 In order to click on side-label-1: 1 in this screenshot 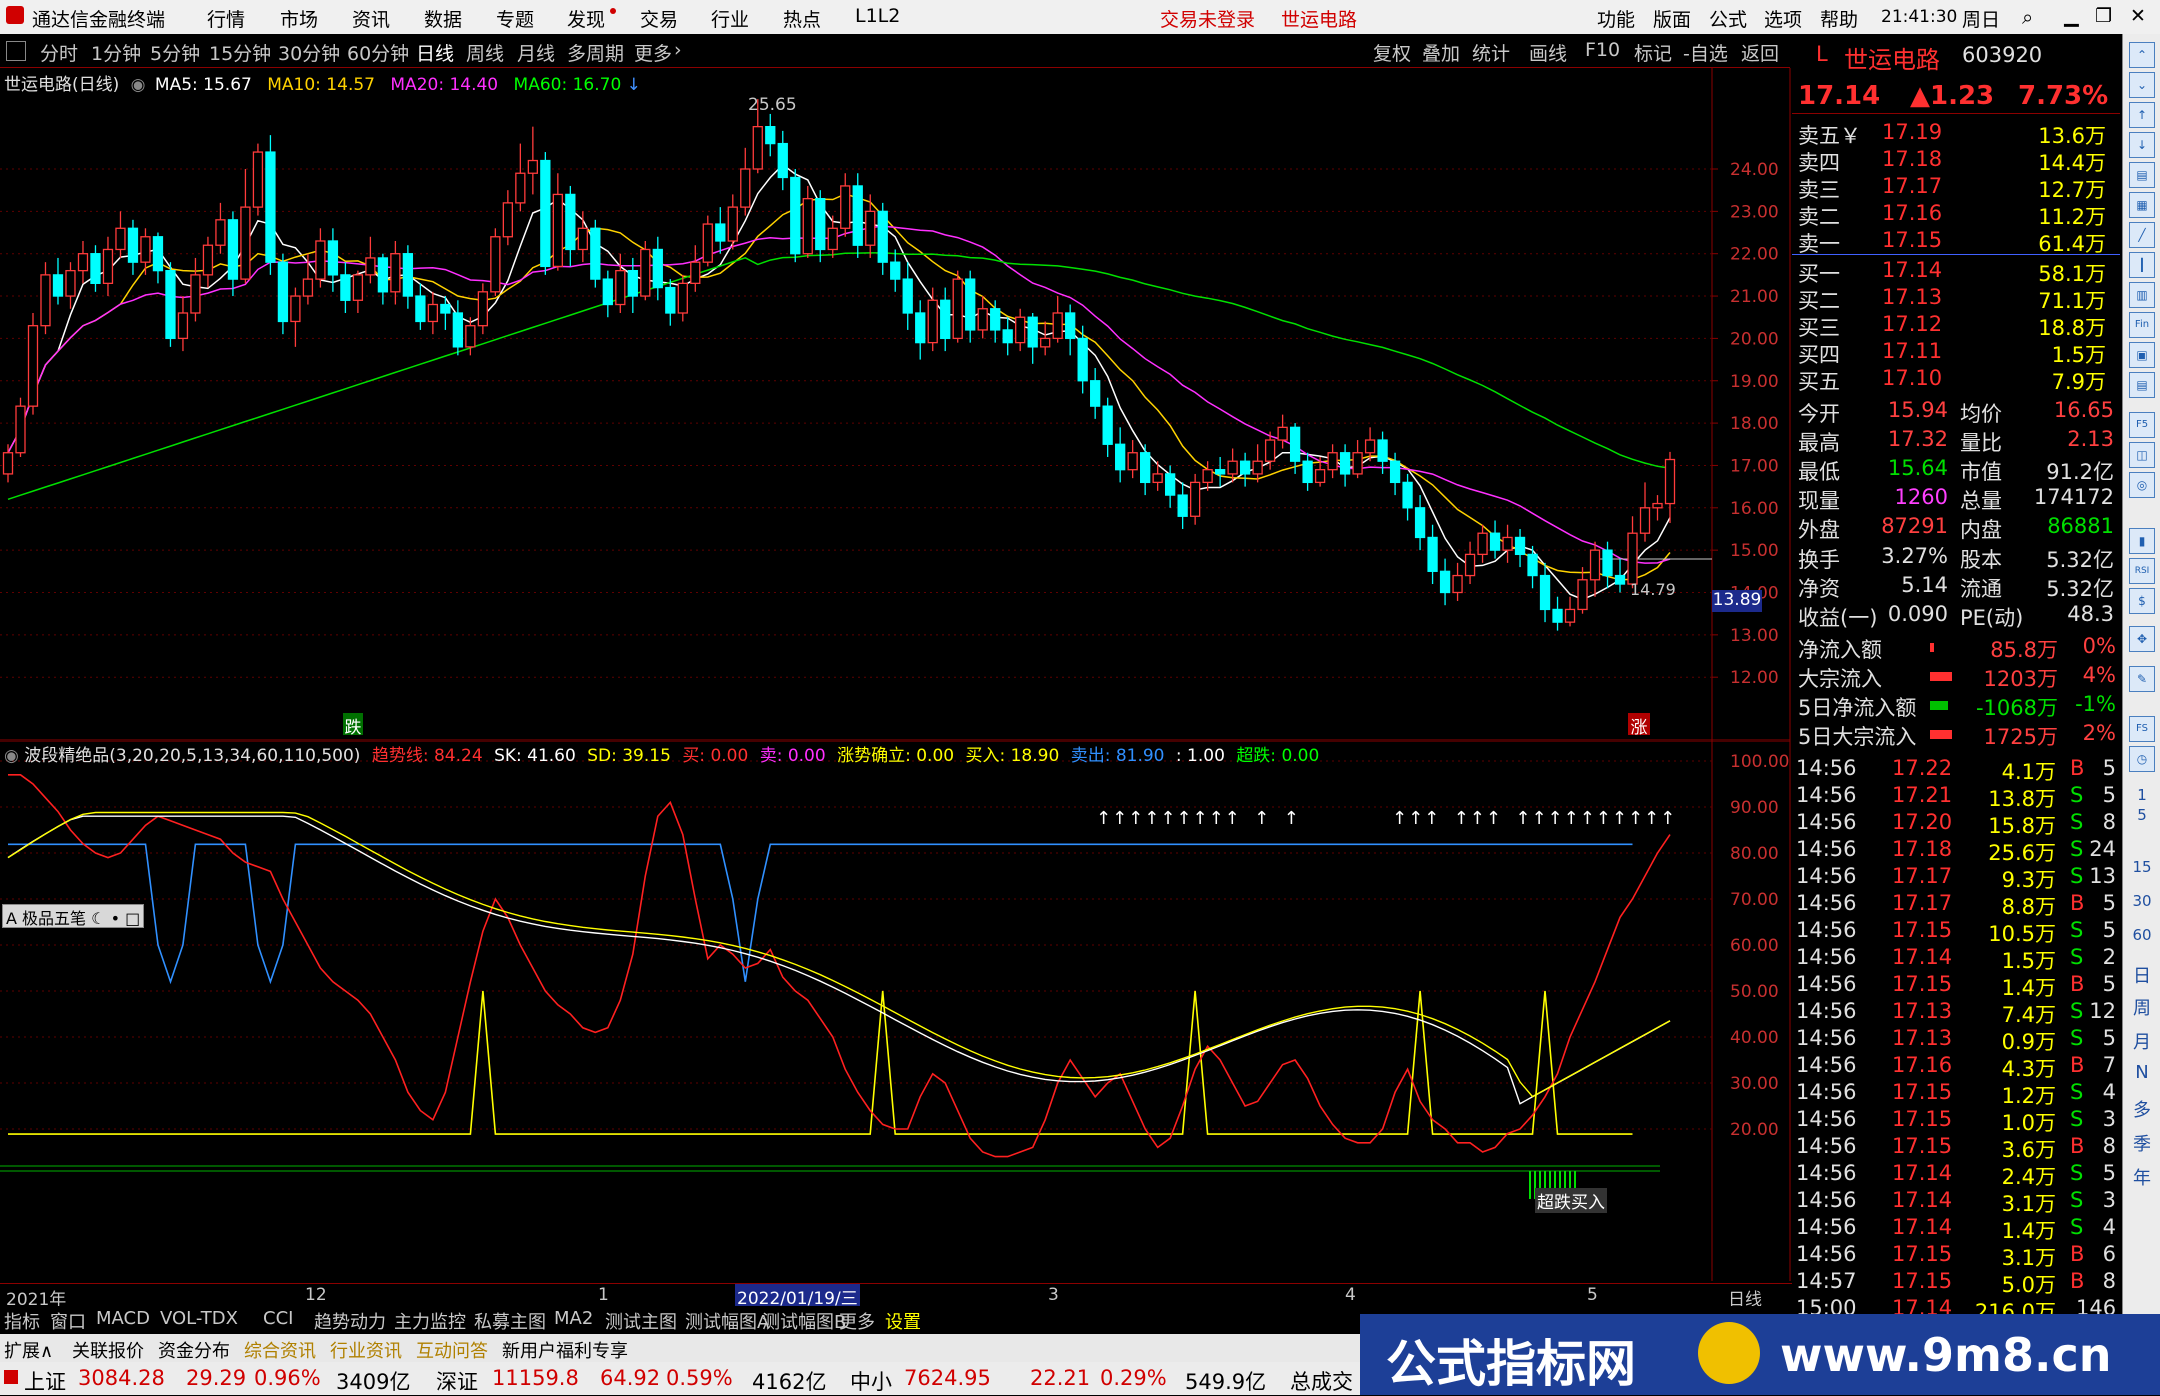, I will do `click(2141, 795)`.